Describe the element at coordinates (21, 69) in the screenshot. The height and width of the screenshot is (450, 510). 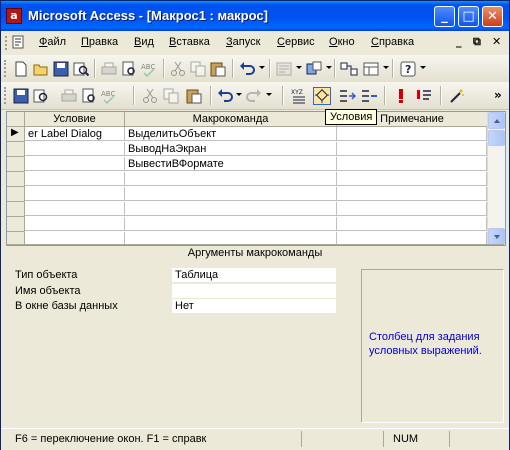
I see `new-icon` at that location.